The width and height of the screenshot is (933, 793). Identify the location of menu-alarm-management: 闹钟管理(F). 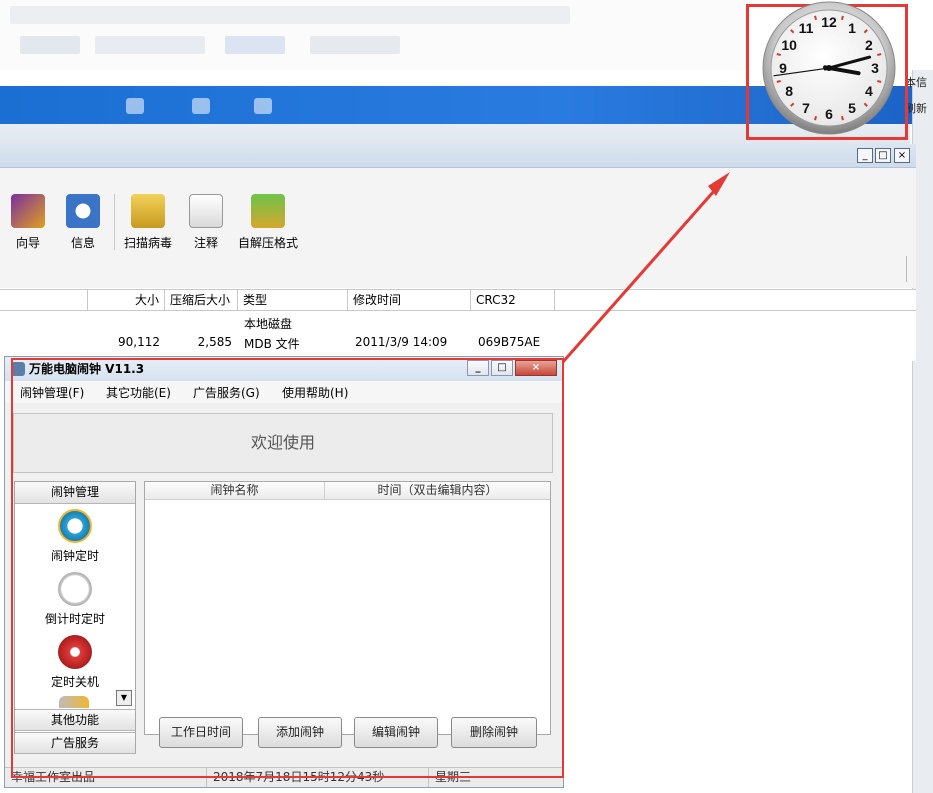
(52, 392).